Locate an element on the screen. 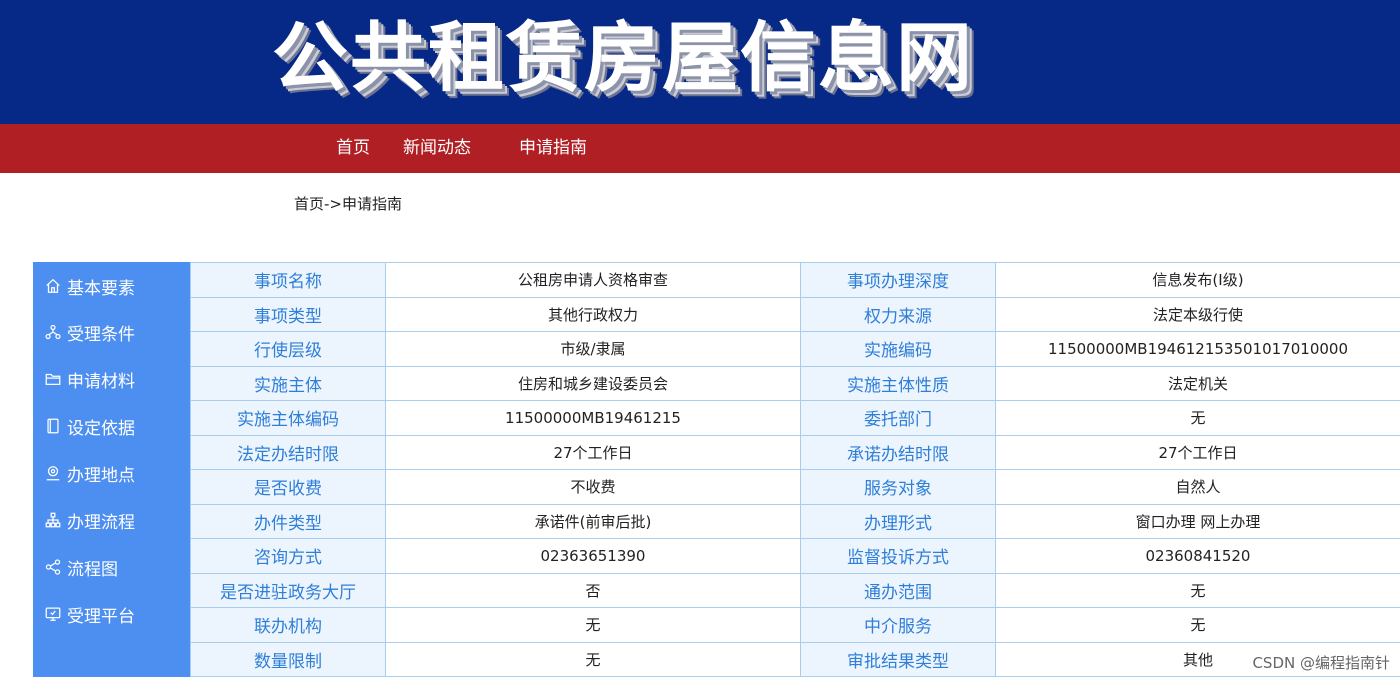 This screenshot has width=1400, height=677. nav-item-news: 新闻动态 is located at coordinates (437, 148).